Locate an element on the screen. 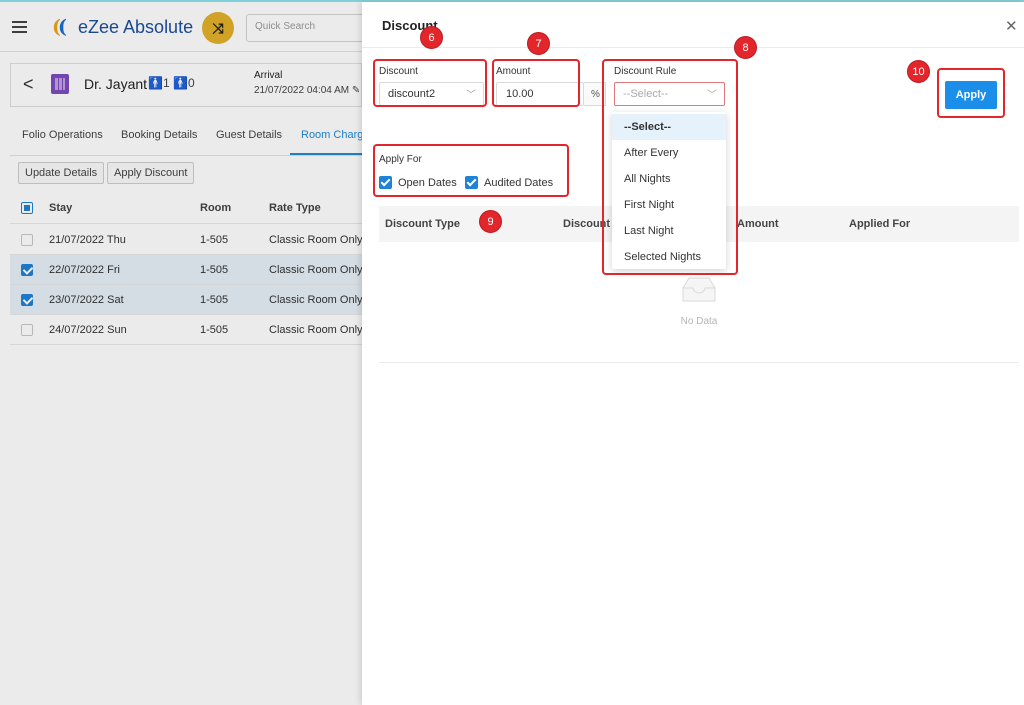 The height and width of the screenshot is (705, 1024). app-name: eZee Absolute is located at coordinates (136, 27).